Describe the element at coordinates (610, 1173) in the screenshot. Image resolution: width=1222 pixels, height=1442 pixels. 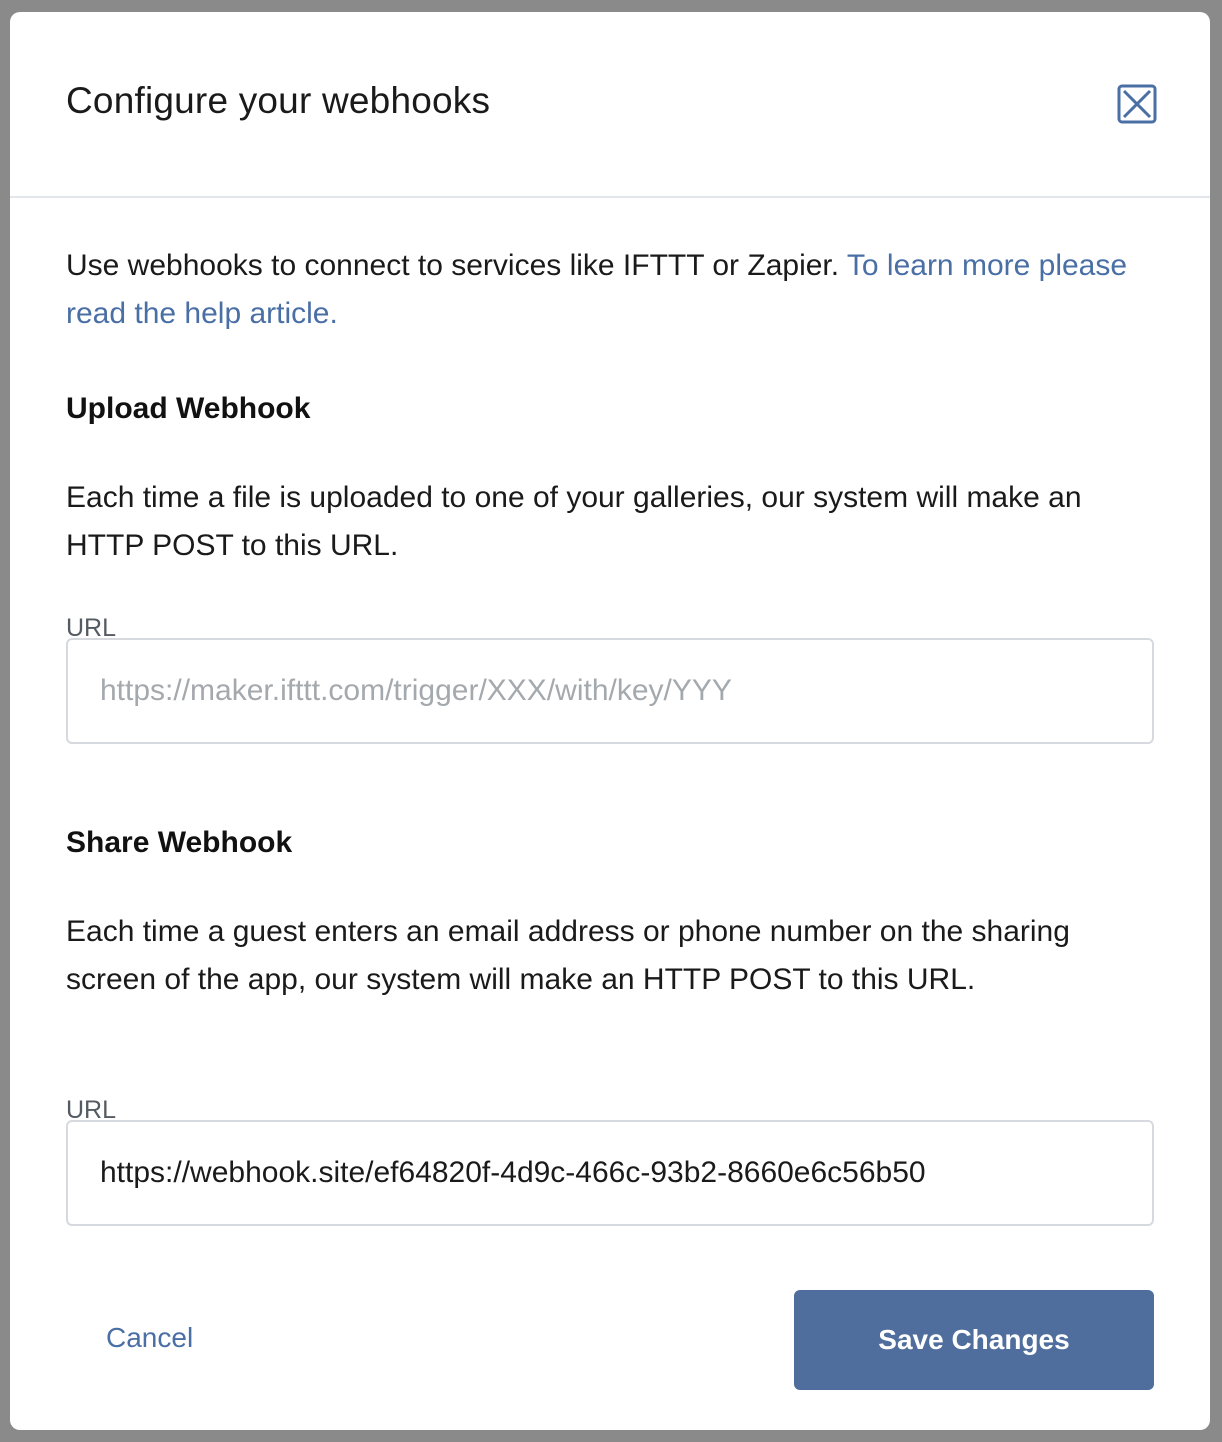
I see `share-url-input` at that location.